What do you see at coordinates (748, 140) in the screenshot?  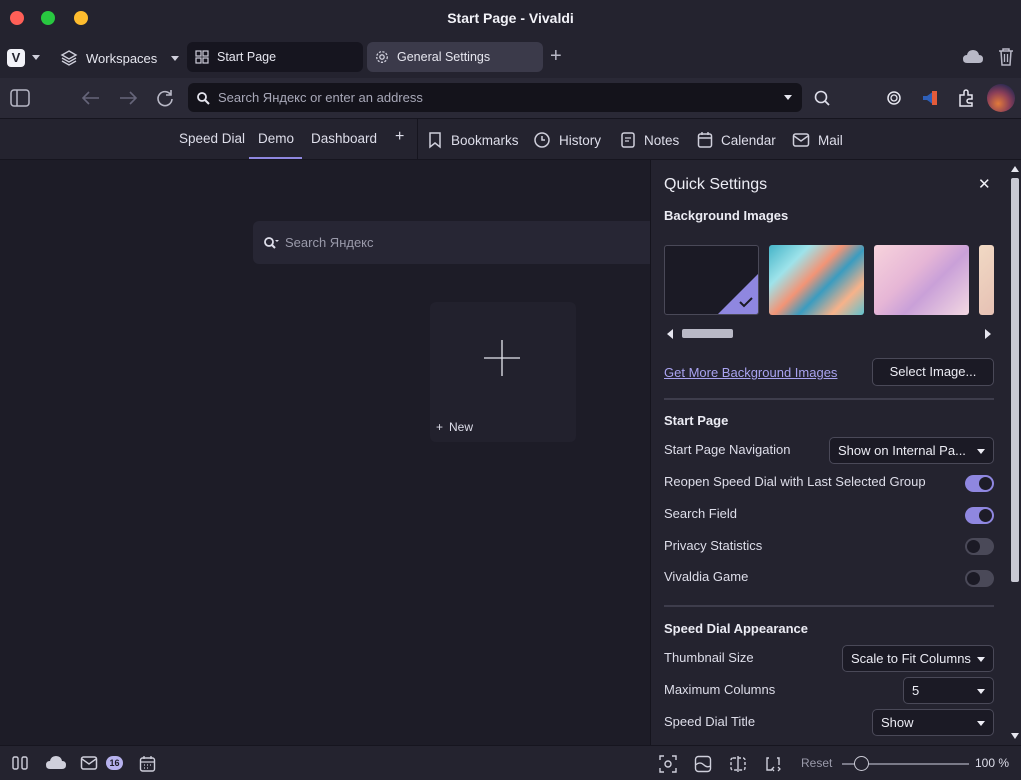 I see `calendar-label: Calendar` at bounding box center [748, 140].